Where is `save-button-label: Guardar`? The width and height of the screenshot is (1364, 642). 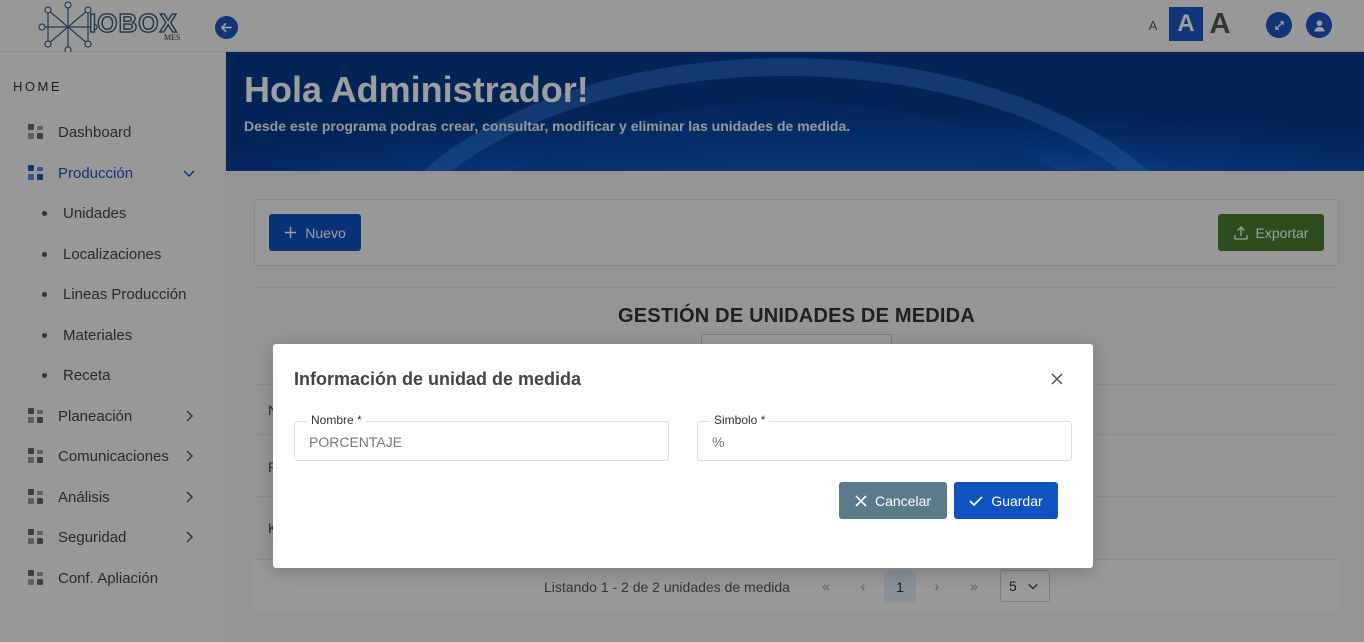
save-button-label: Guardar is located at coordinates (1017, 500).